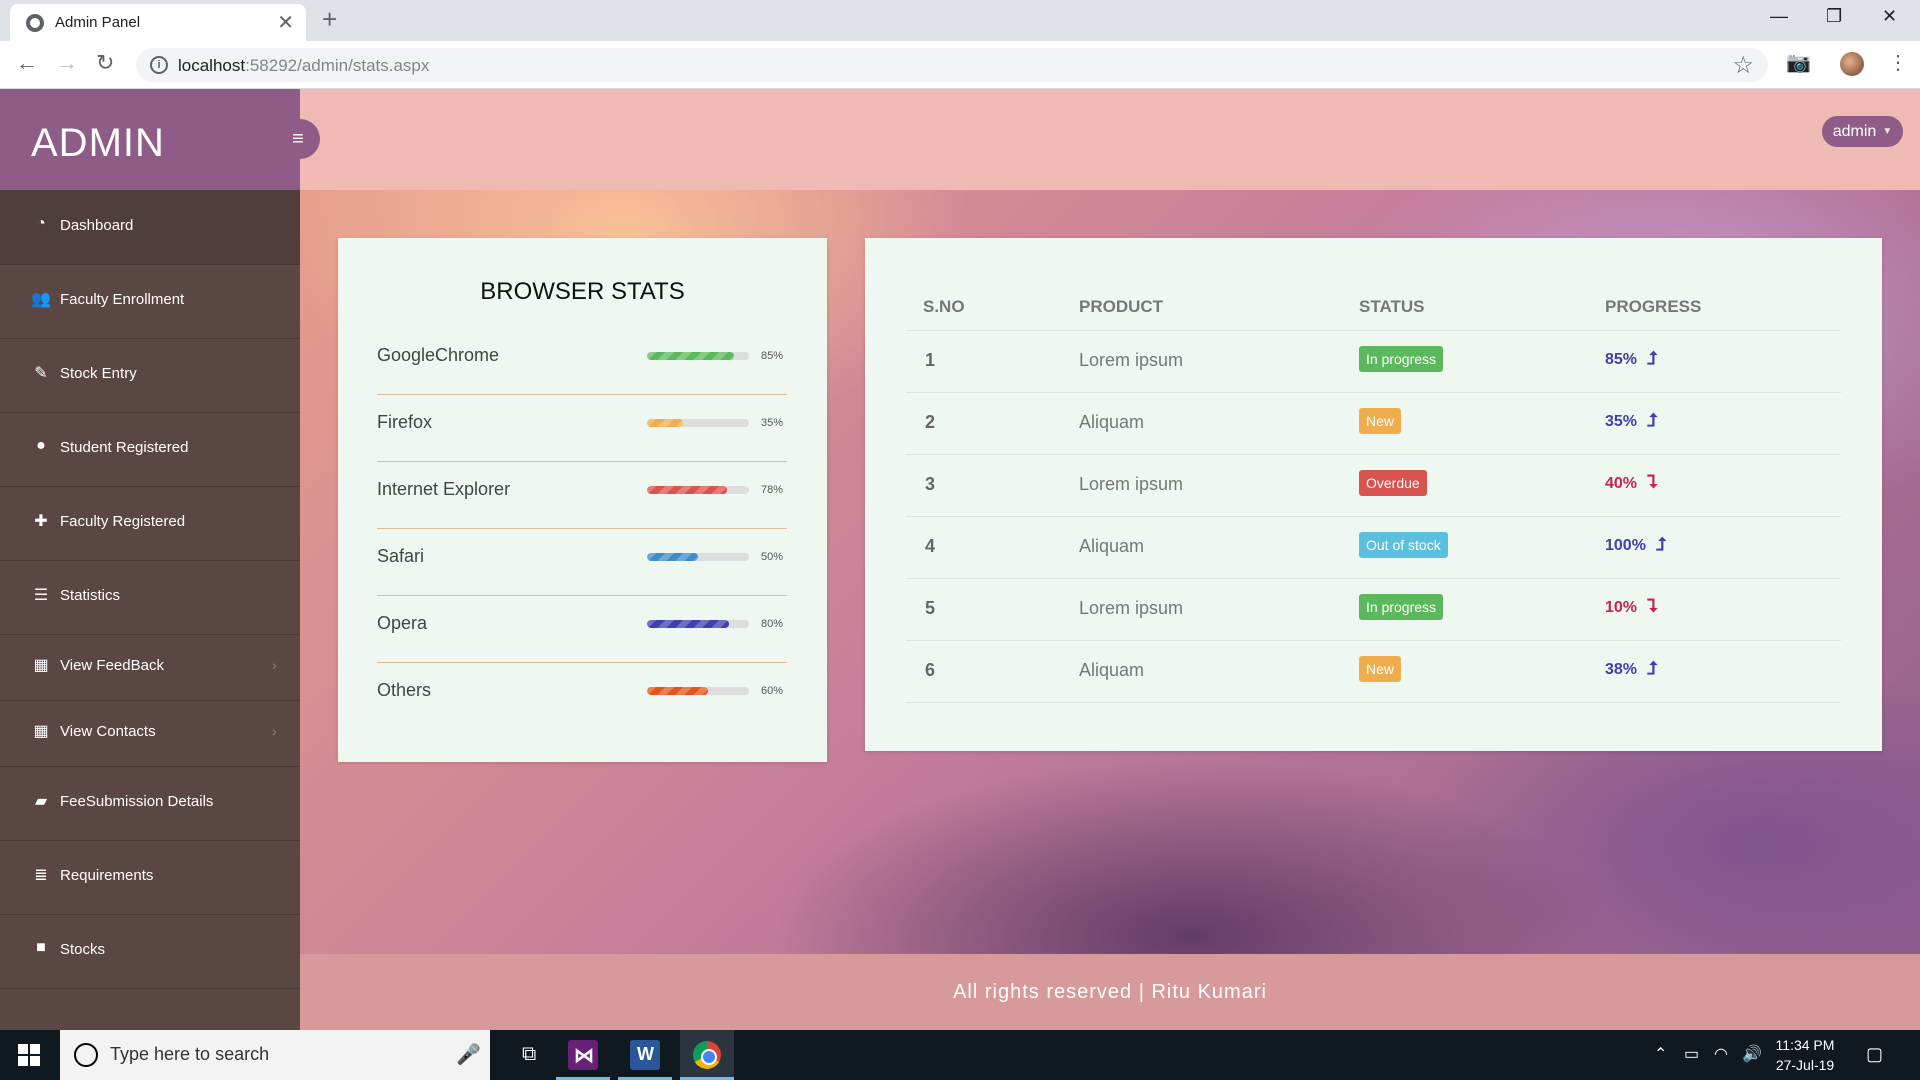  I want to click on table-row: 4 Aliquam Out of stock 100% ⮥, so click(1373, 547).